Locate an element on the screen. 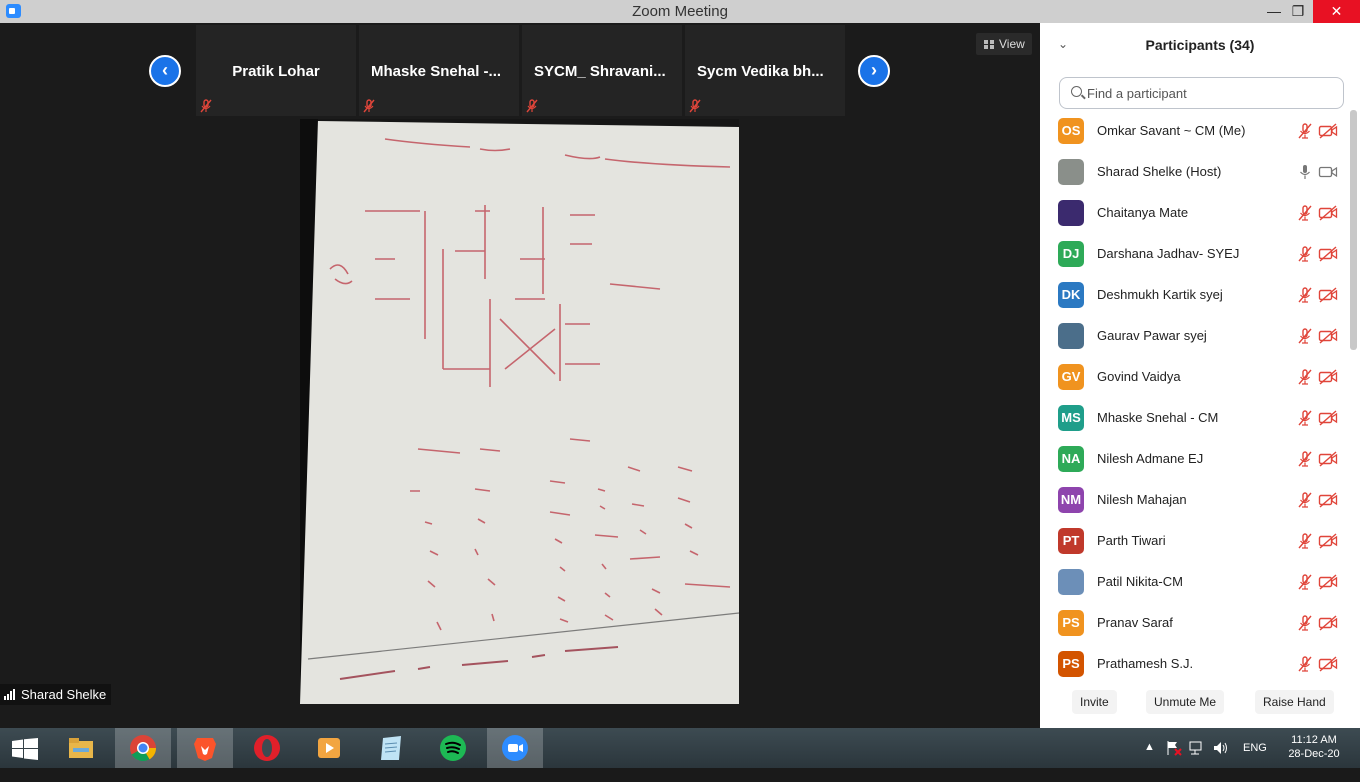 The width and height of the screenshot is (1360, 782). video-tile: Pratik Lohar is located at coordinates (276, 70).